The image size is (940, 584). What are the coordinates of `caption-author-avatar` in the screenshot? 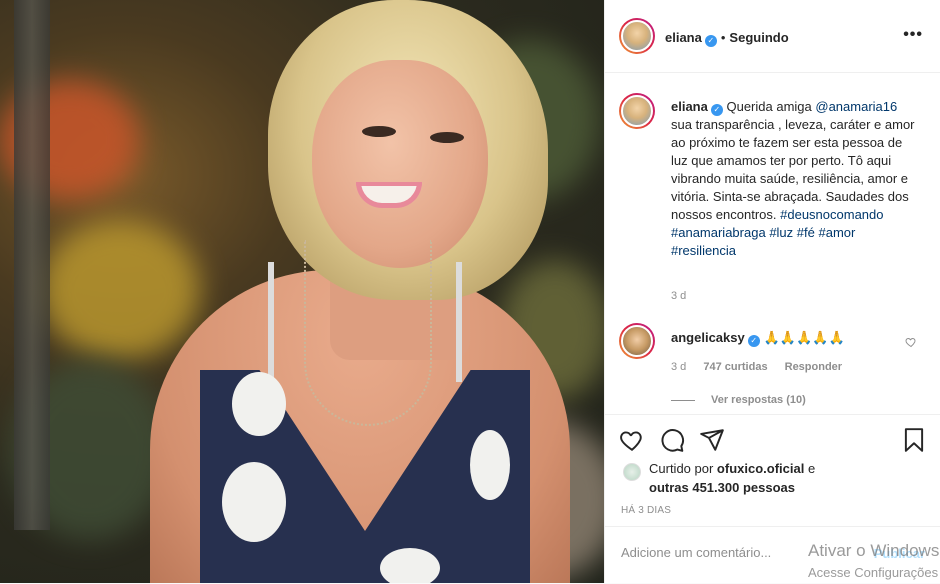 It's located at (637, 111).